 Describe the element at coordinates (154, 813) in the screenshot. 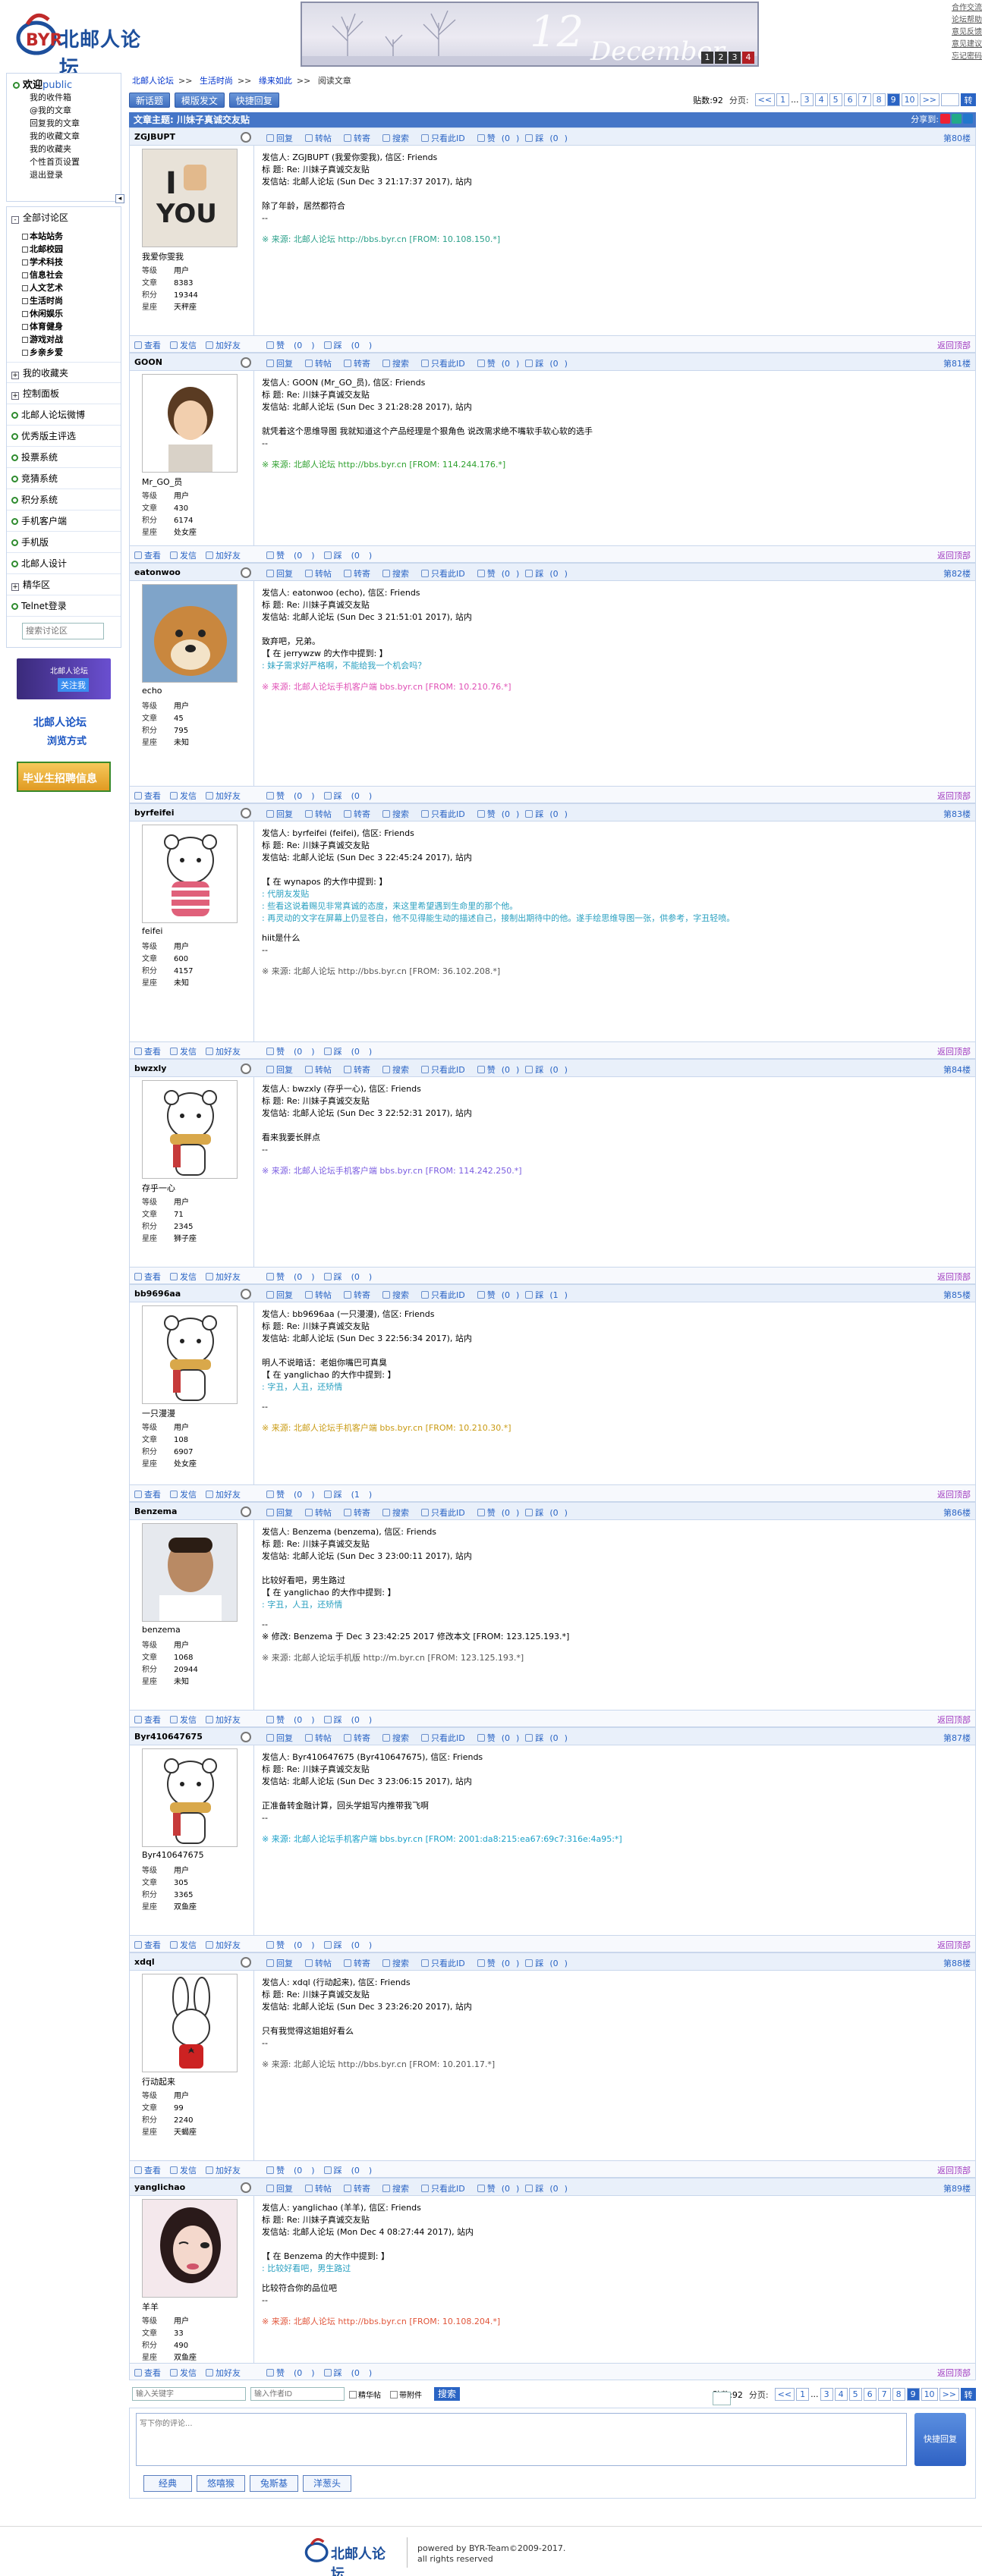

I see `post-author-id: byrfeifei` at that location.